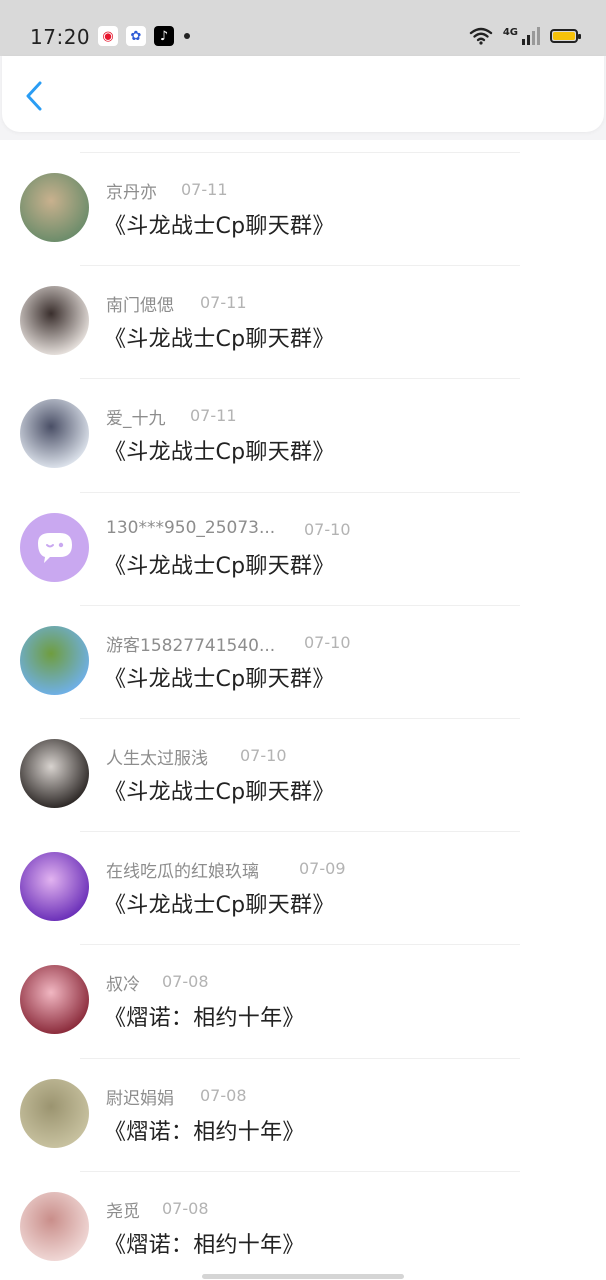  Describe the element at coordinates (123, 985) in the screenshot. I see `sender-name: 叔冷` at that location.